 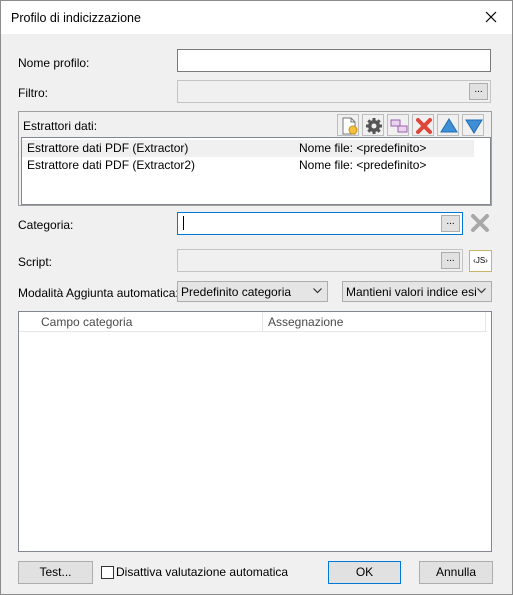 What do you see at coordinates (46, 225) in the screenshot?
I see `category-label: Categoria:` at bounding box center [46, 225].